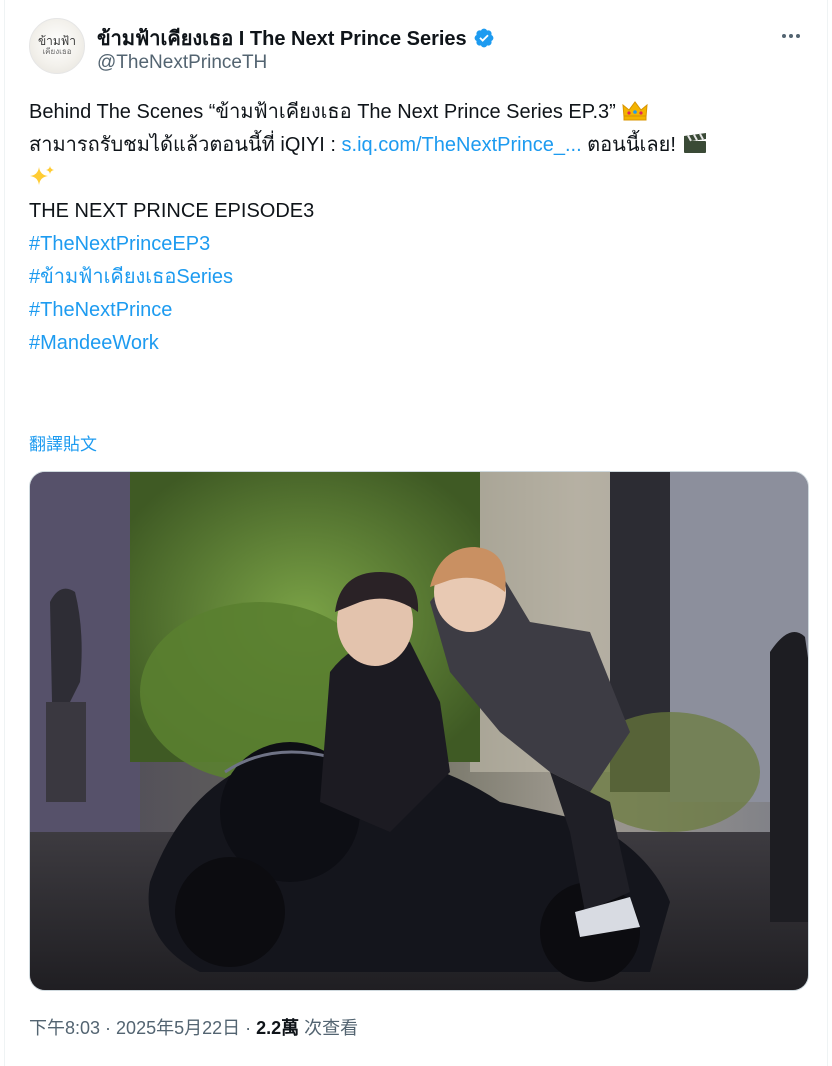 This screenshot has height=1066, width=832. What do you see at coordinates (419, 310) in the screenshot?
I see `hashtag-link: #TheNextPrince` at bounding box center [419, 310].